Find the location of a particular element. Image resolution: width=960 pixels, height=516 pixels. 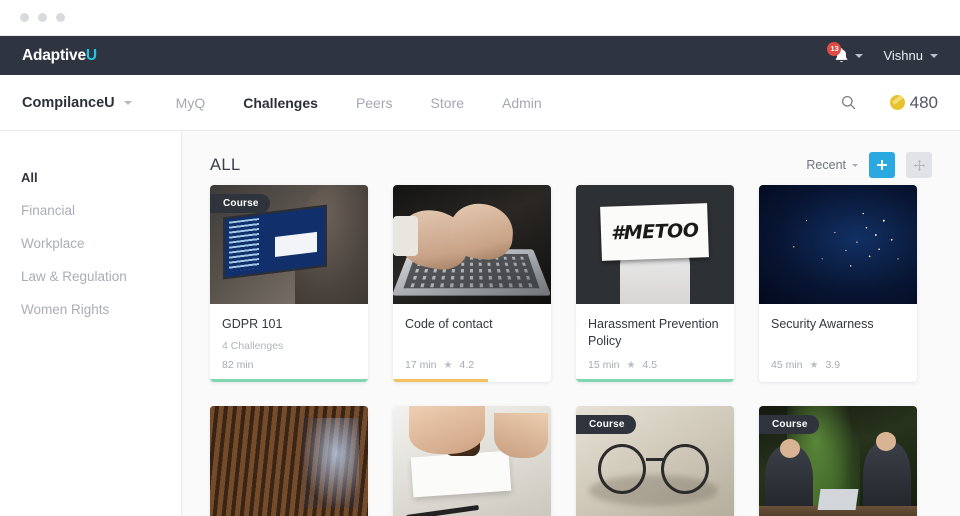

window-dot-maximize is located at coordinates (60, 17).